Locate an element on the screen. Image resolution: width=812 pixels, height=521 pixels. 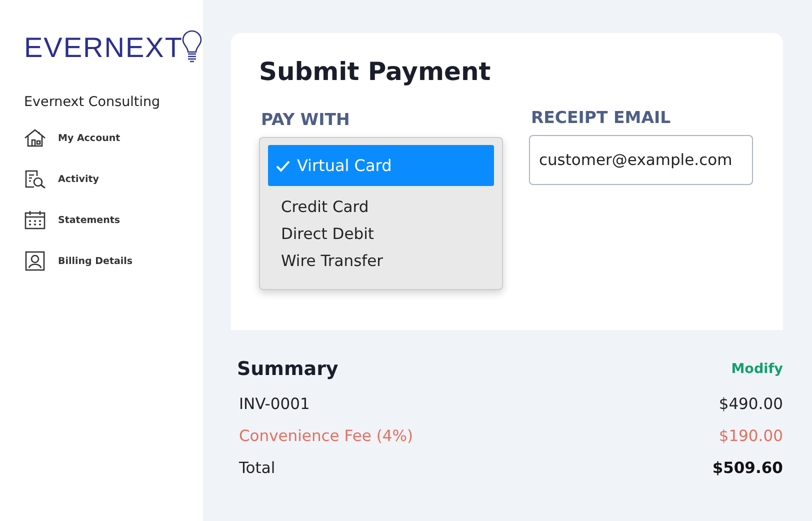
lightbulb-icon is located at coordinates (191, 47).